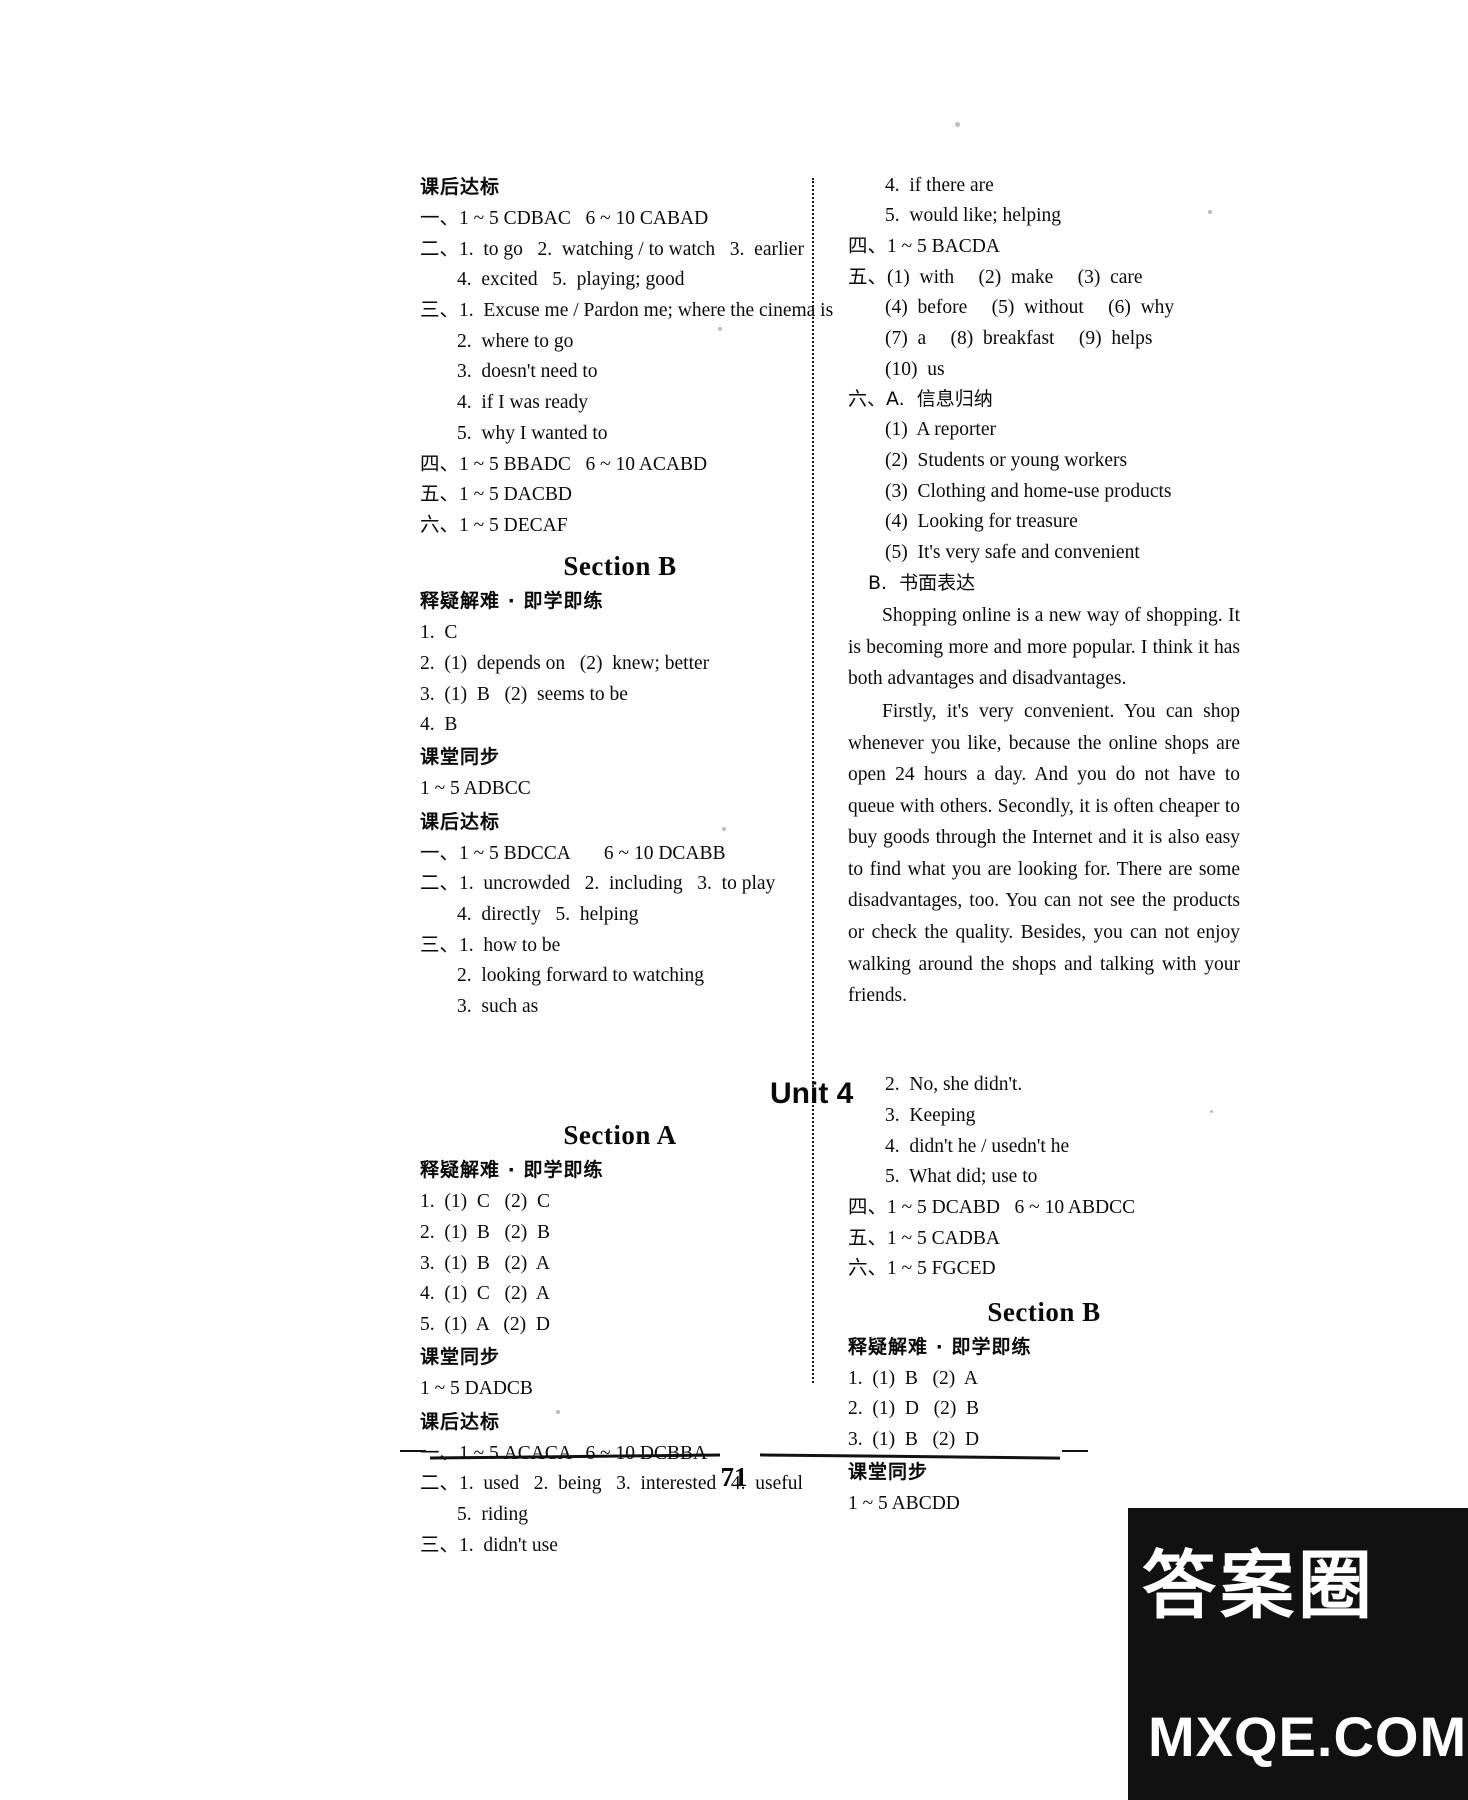  I want to click on heading-xinxi-guina: 六、A. 信息归纳, so click(920, 399).